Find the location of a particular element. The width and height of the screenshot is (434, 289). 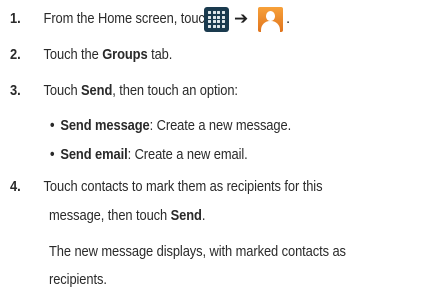

step-number: 2. is located at coordinates (15, 54).